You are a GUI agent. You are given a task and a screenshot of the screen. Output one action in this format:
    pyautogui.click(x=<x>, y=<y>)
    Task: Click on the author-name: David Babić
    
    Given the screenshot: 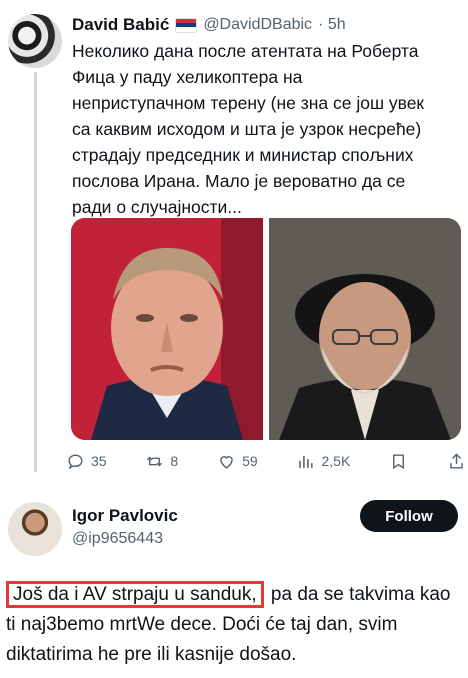 What is the action you would take?
    pyautogui.click(x=120, y=25)
    